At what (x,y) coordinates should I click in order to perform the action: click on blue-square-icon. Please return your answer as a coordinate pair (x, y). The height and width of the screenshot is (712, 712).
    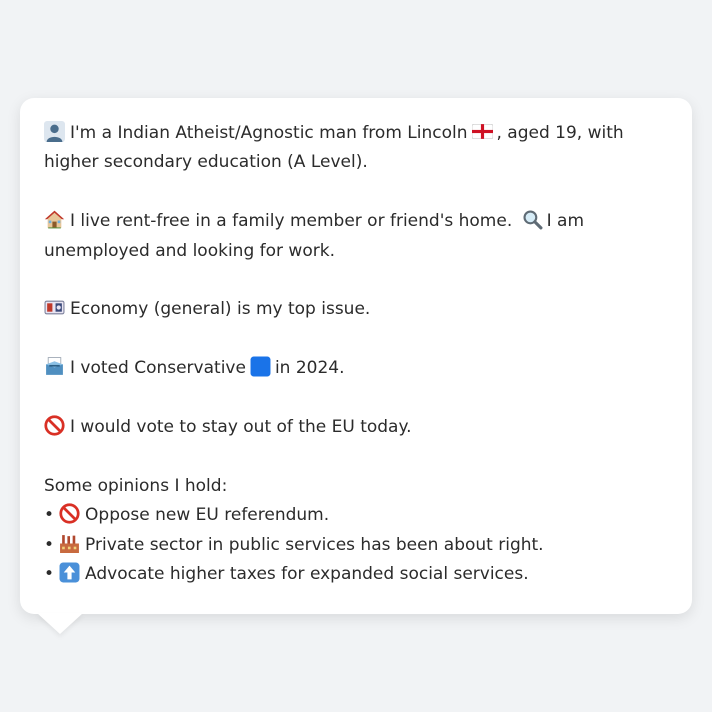
    Looking at the image, I should click on (260, 366).